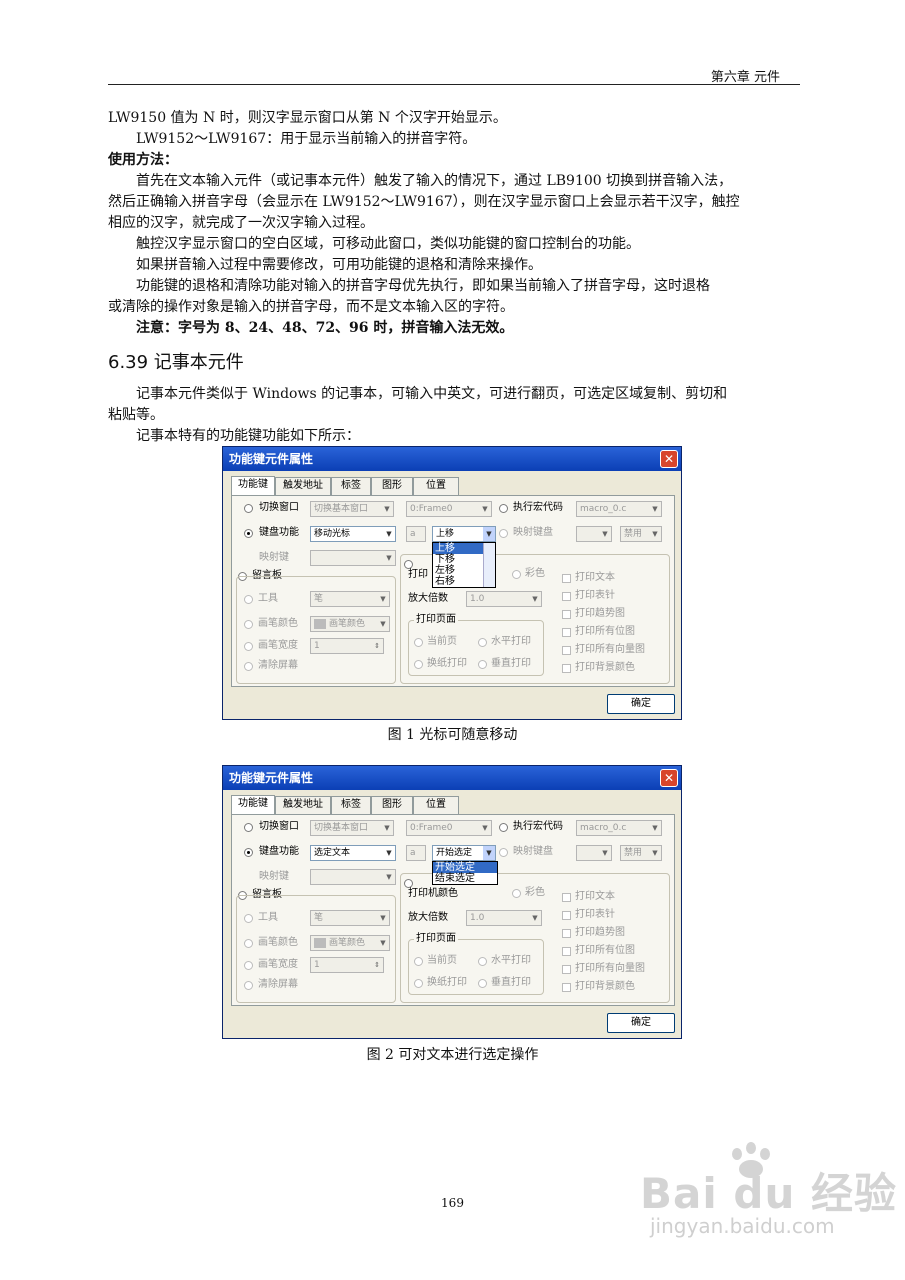  Describe the element at coordinates (535, 573) in the screenshot. I see `color-label: 彩色` at that location.